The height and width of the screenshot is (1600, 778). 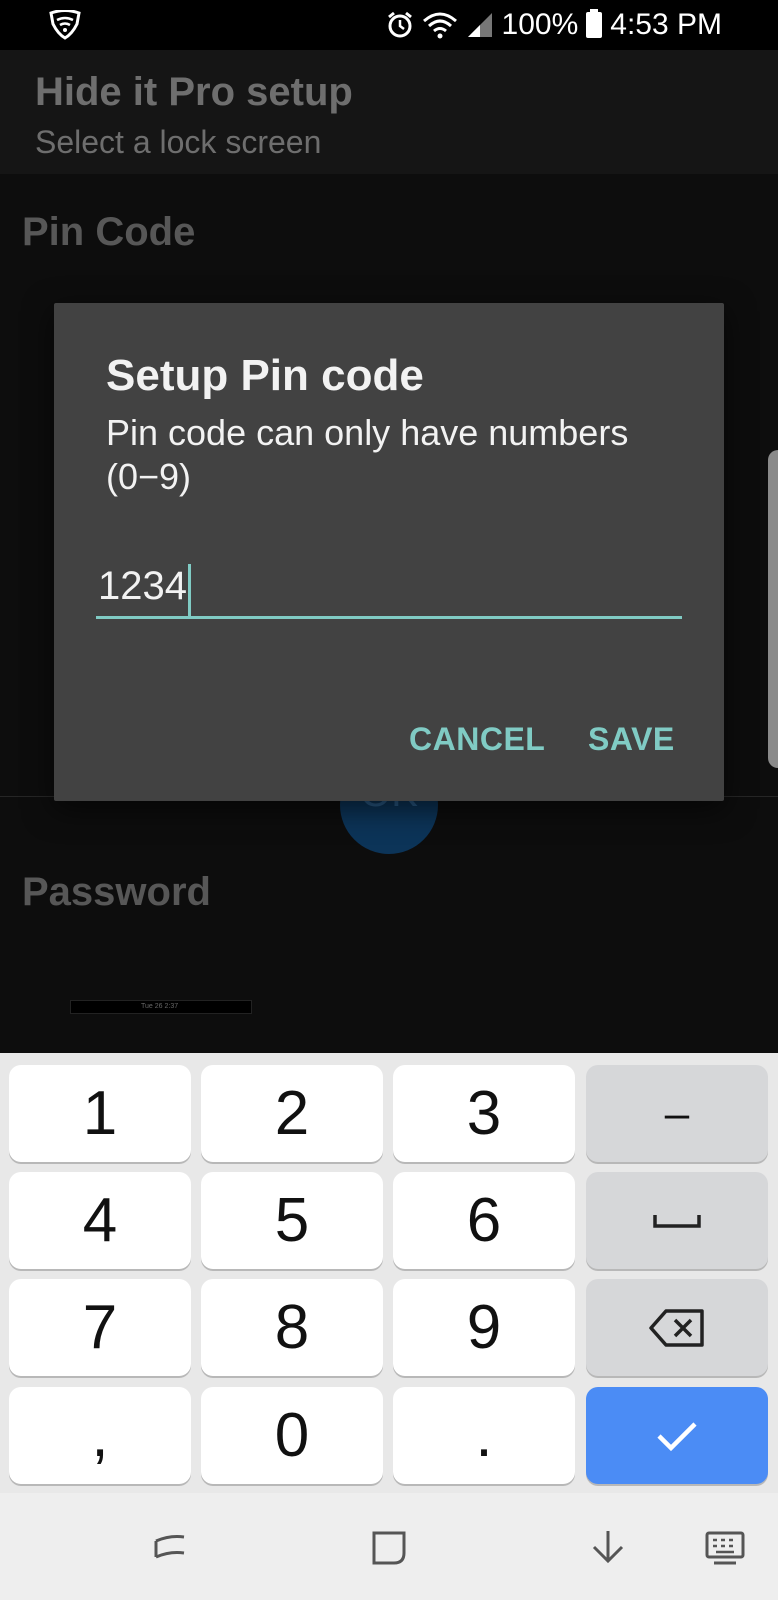 What do you see at coordinates (194, 92) in the screenshot?
I see `app-title: Hide it Pro setup` at bounding box center [194, 92].